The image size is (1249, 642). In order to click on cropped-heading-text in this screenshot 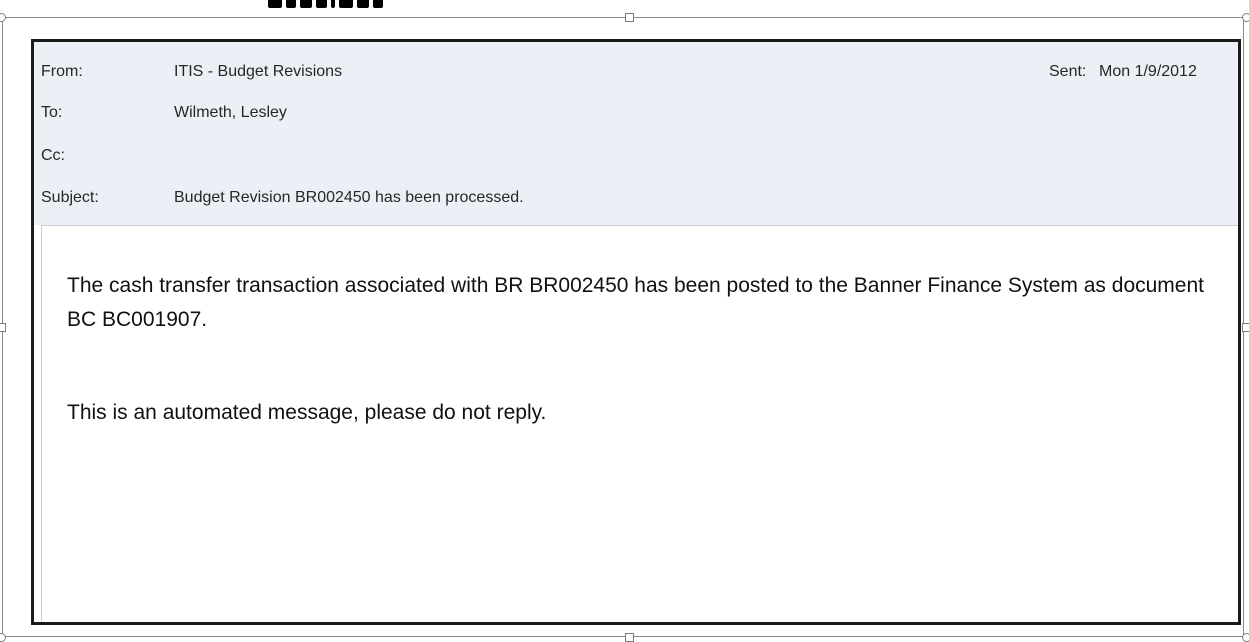, I will do `click(624, 6)`.